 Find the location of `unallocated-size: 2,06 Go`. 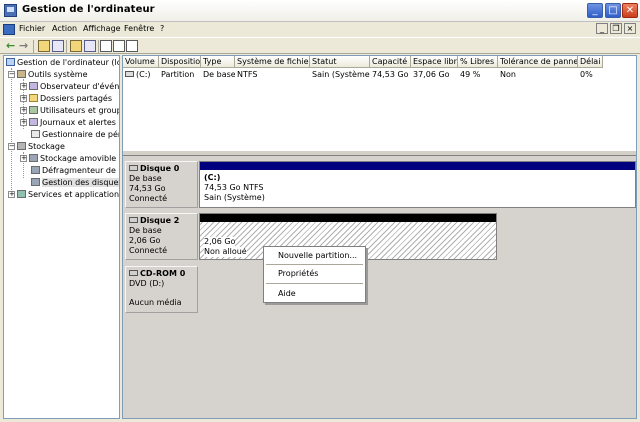

unallocated-size: 2,06 Go is located at coordinates (220, 242).